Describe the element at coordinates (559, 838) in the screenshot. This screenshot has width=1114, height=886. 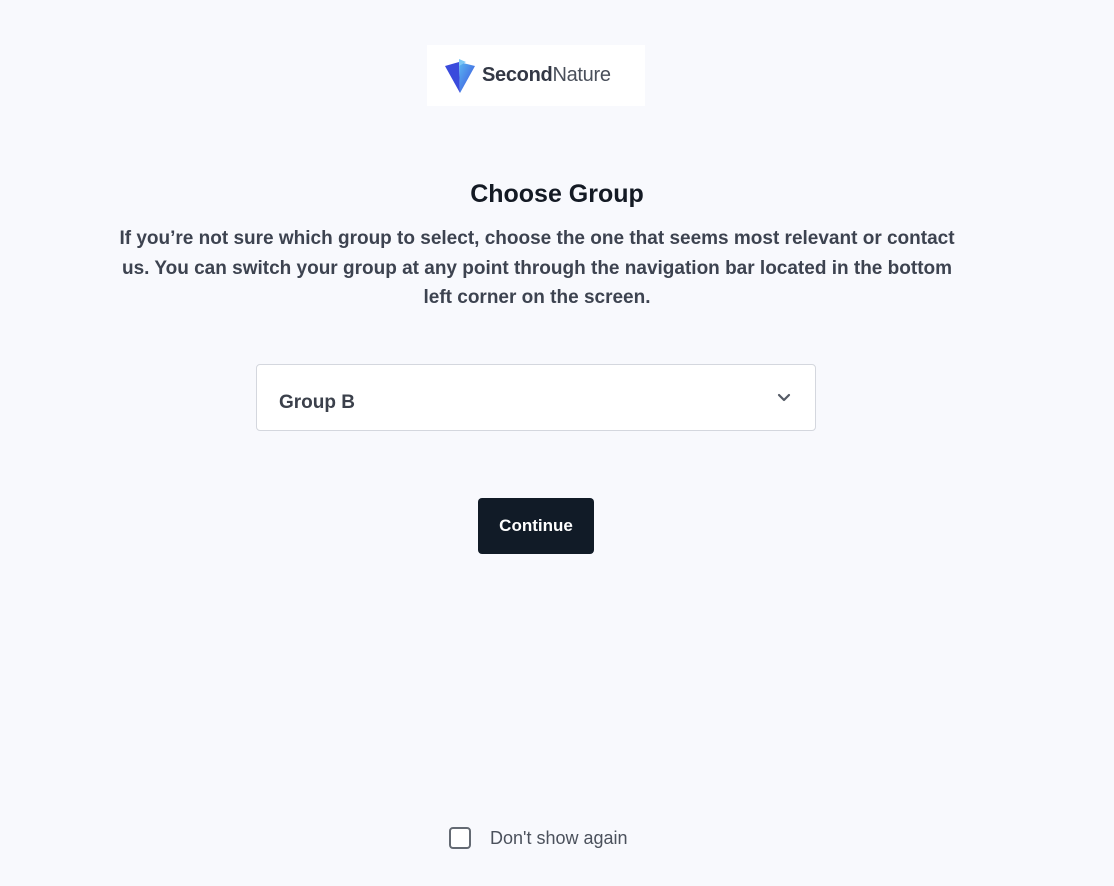
I see `dont-show-again-label: Don't show again` at that location.